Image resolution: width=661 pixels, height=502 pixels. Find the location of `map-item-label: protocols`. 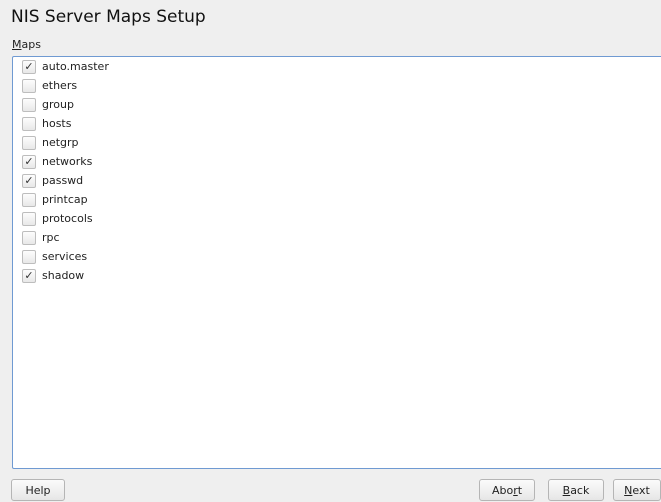

map-item-label: protocols is located at coordinates (67, 218).